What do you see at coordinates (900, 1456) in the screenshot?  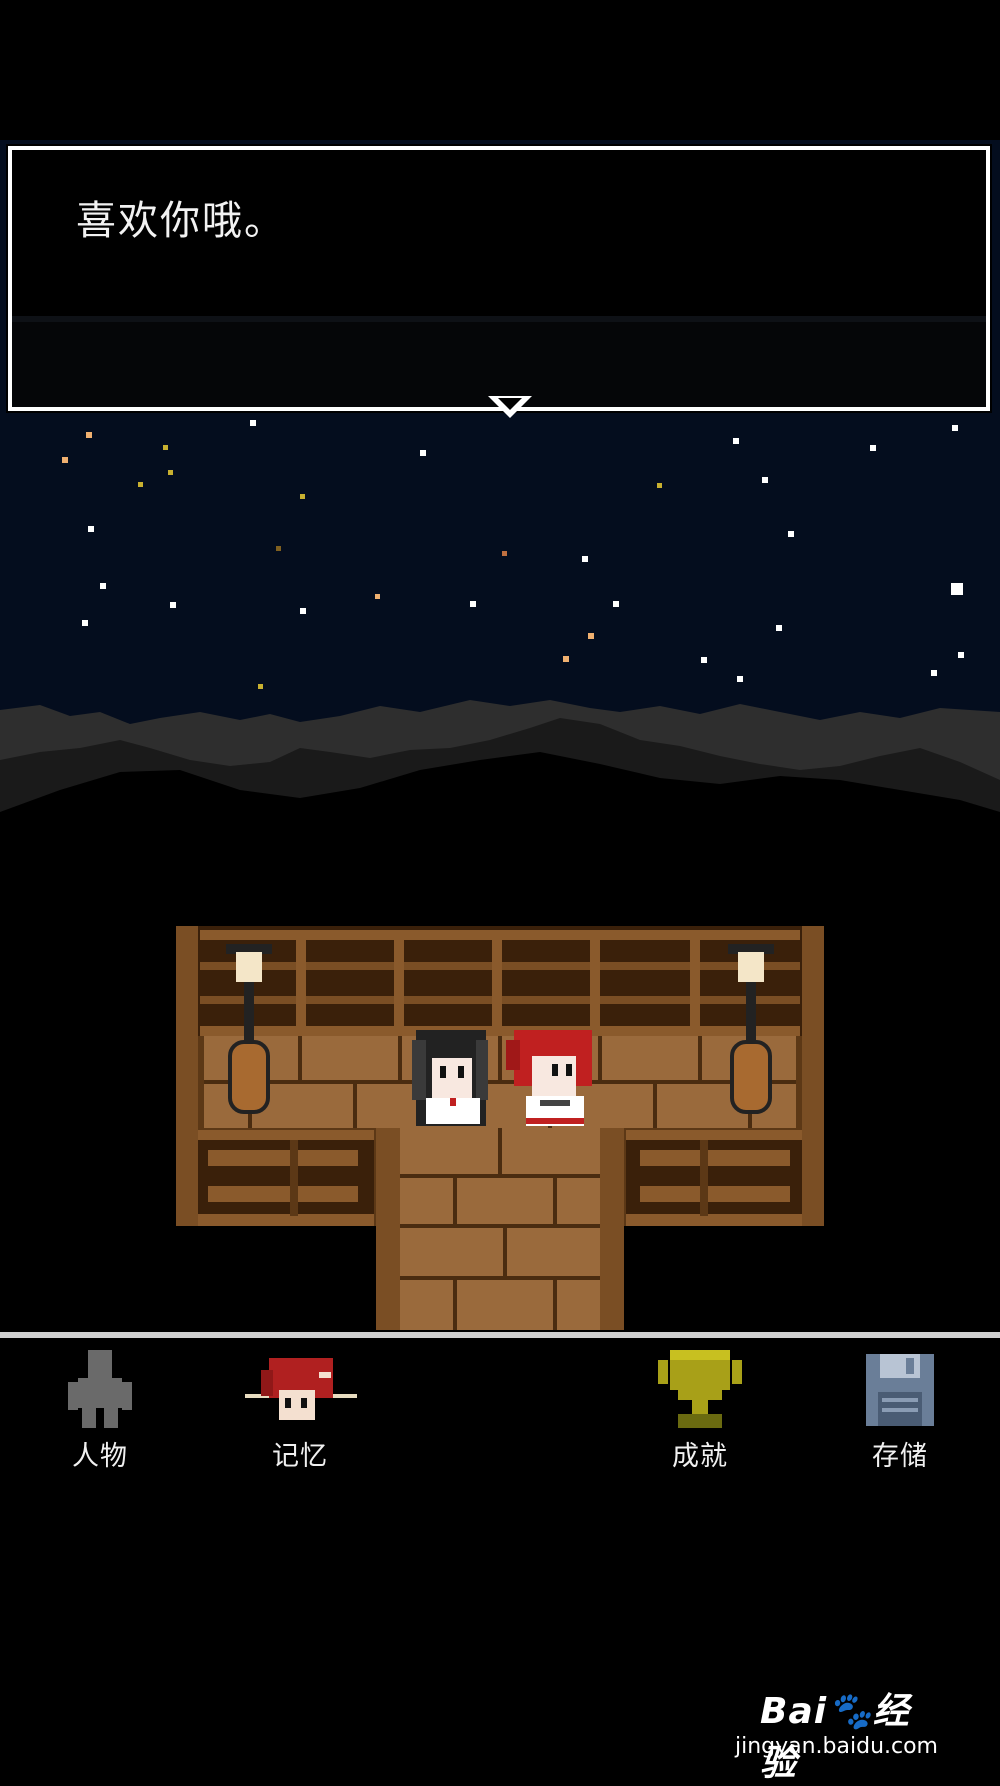 I see `menu-label: 存储` at bounding box center [900, 1456].